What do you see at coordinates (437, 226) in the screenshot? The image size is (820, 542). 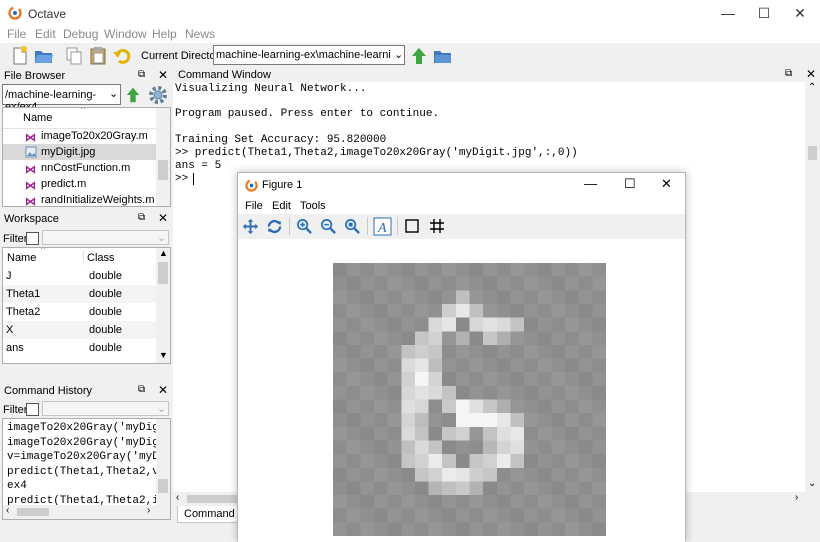 I see `grid-icon` at bounding box center [437, 226].